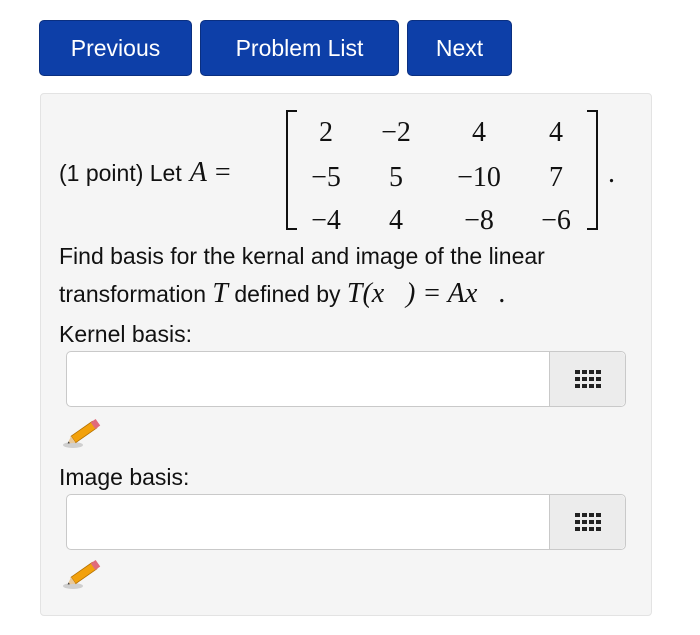 The width and height of the screenshot is (700, 635). Describe the element at coordinates (308, 522) in the screenshot. I see `image-basis-input` at that location.